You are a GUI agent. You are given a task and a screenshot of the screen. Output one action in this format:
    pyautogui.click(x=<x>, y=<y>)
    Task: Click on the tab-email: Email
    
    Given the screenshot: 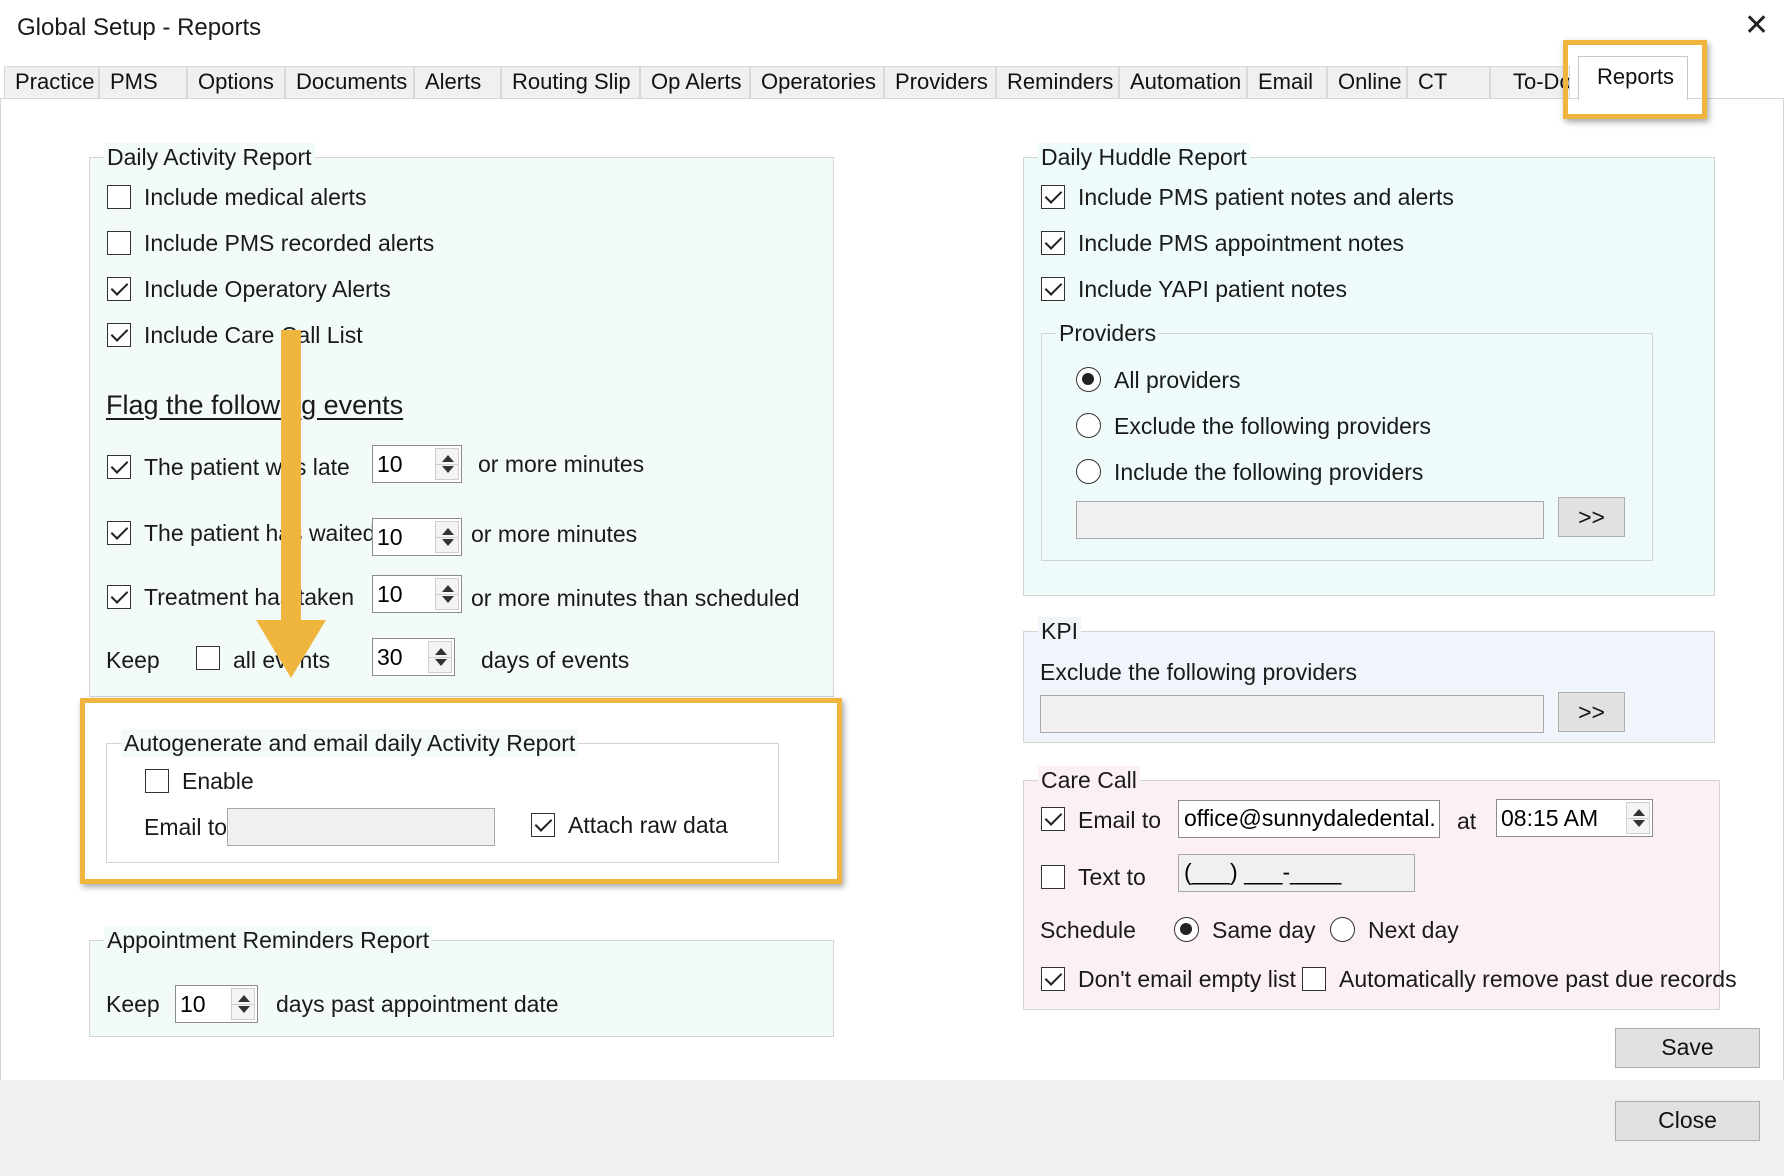 What is the action you would take?
    pyautogui.click(x=1287, y=82)
    